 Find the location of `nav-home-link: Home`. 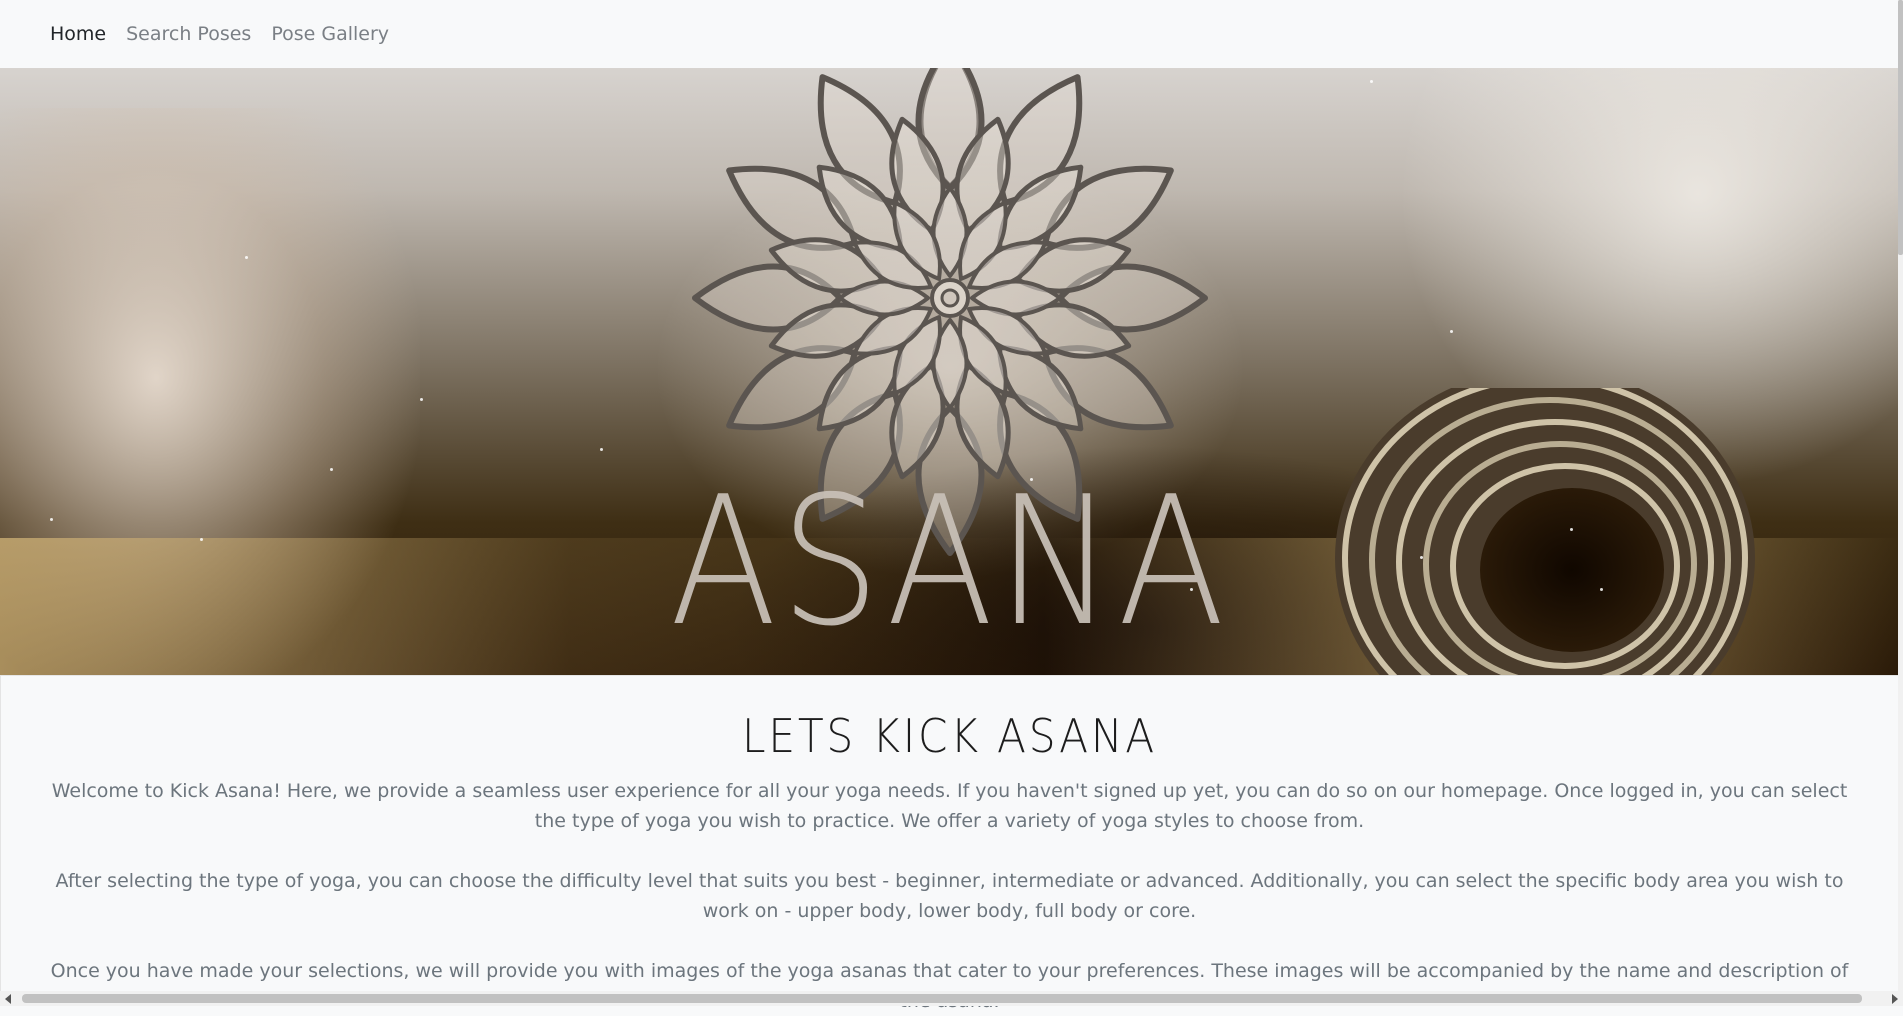

nav-home-link: Home is located at coordinates (78, 34).